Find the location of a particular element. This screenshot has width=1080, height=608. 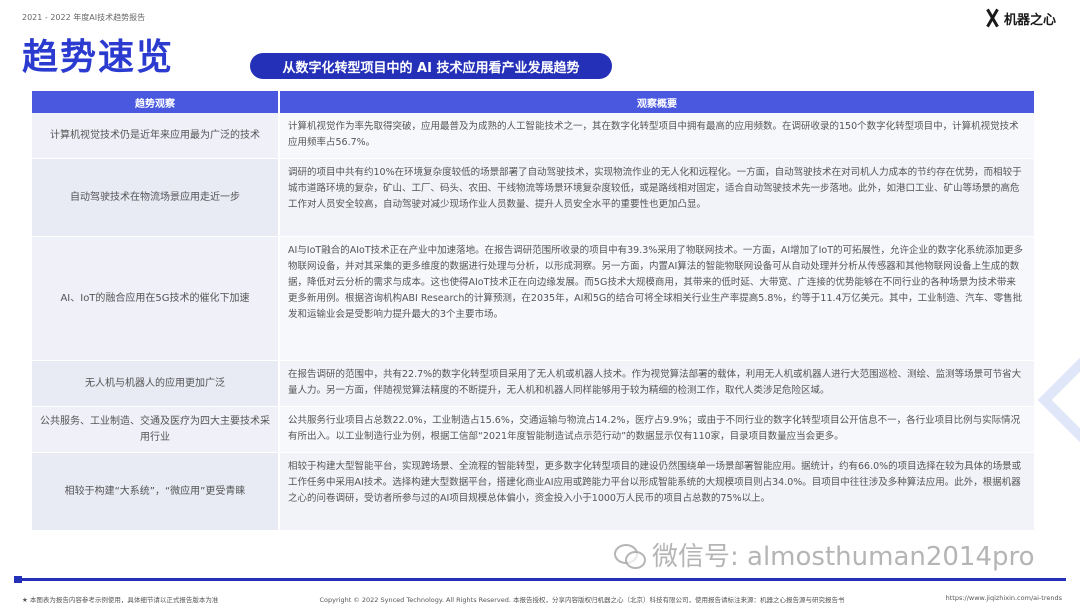

decorative-diamond is located at coordinates (1058, 400).